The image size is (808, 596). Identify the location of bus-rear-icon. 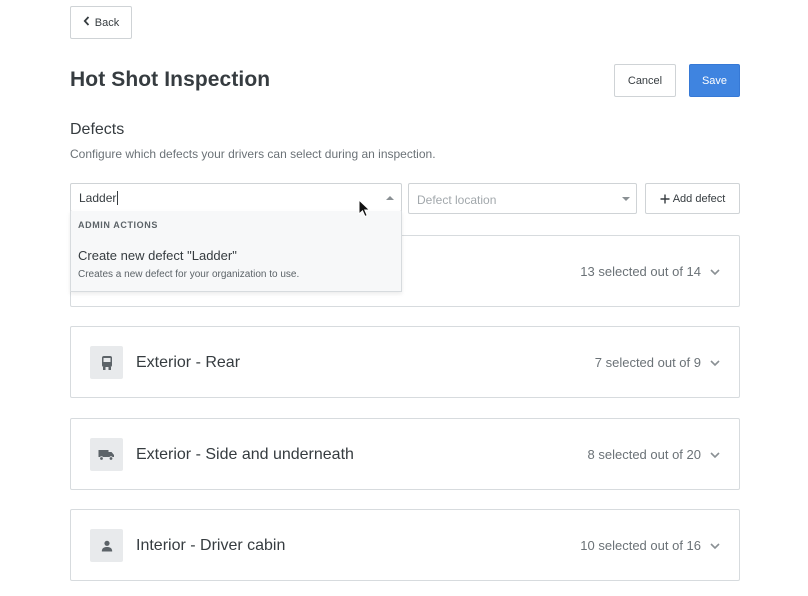
(106, 362).